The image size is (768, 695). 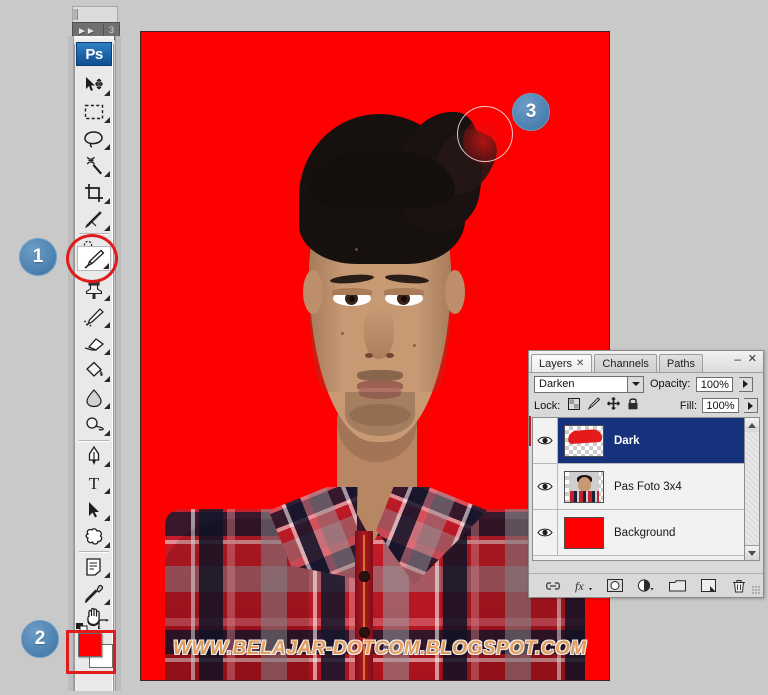 I want to click on lock-transparent-pixels-icon, so click(x=574, y=406).